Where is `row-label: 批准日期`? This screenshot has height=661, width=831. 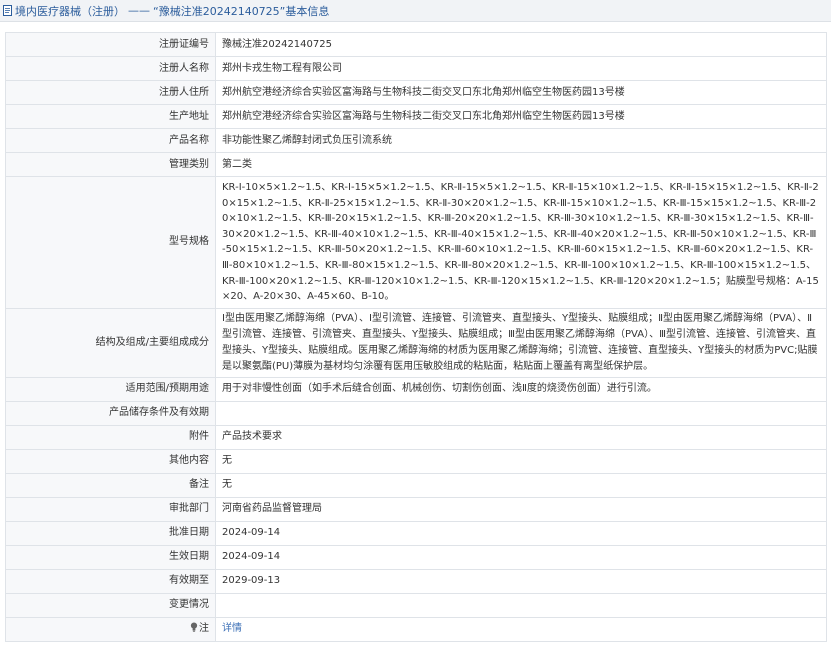
row-label: 批准日期 is located at coordinates (110, 533).